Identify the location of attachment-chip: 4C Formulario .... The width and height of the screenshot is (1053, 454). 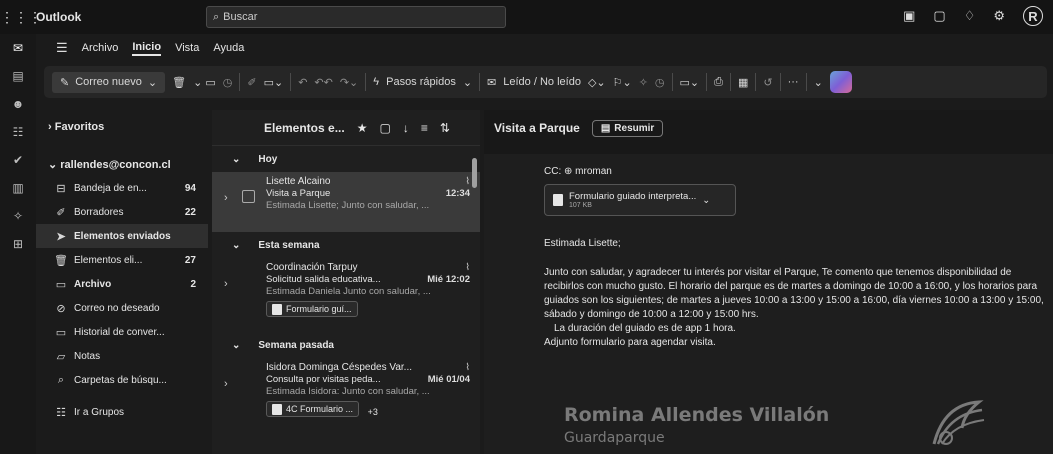
(313, 409).